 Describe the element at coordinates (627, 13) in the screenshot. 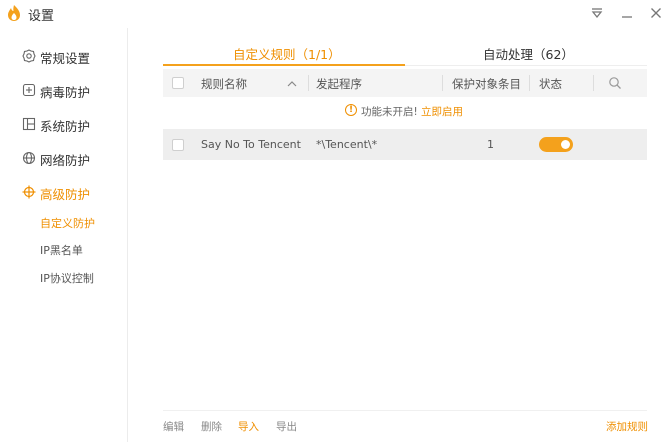

I see `minimize-button` at that location.